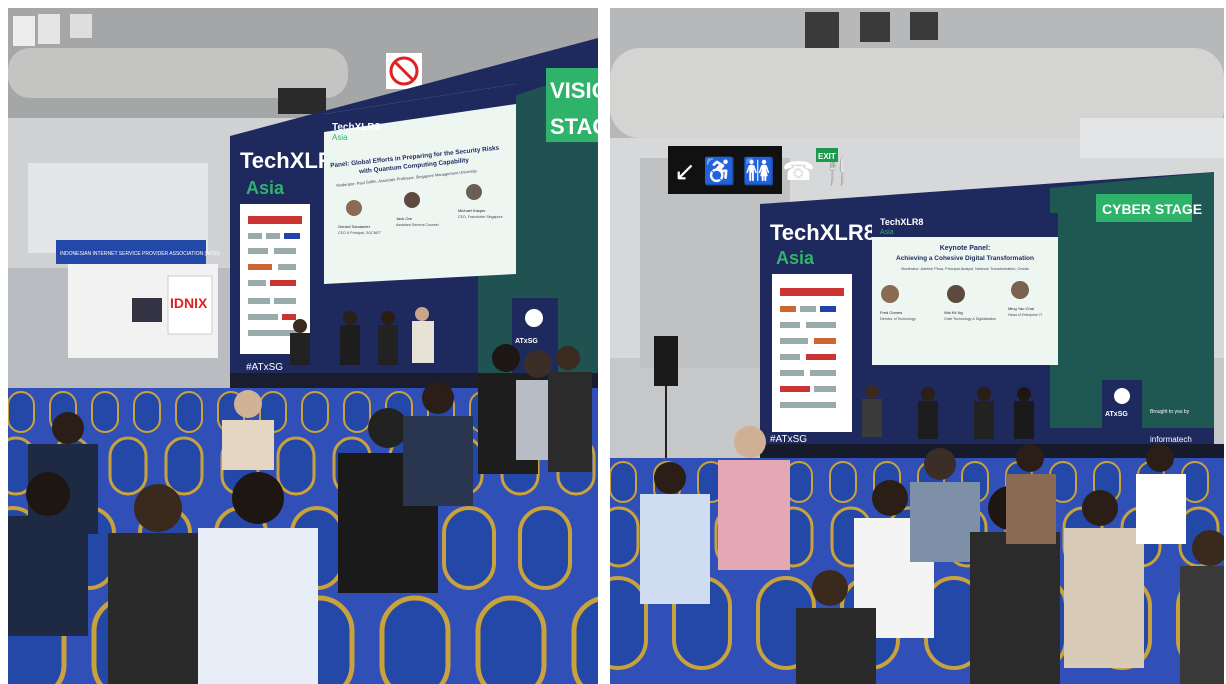  I want to click on speaker-1-name: Gerard Sandanter, so click(354, 226).